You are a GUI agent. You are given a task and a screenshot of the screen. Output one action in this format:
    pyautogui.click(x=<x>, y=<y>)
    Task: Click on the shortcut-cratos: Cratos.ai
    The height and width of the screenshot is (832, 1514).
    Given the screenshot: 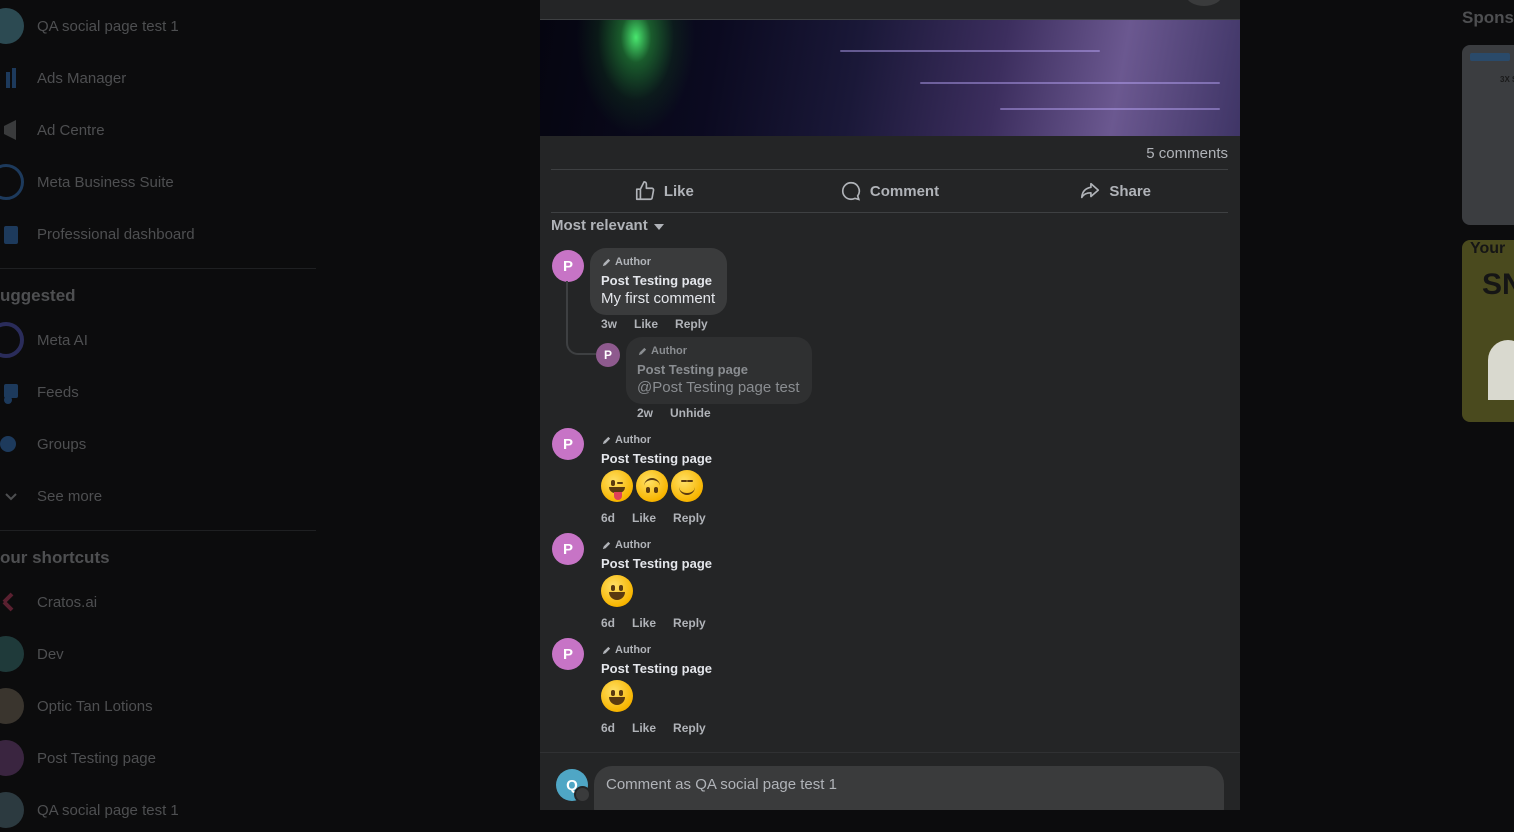 What is the action you would take?
    pyautogui.click(x=160, y=602)
    